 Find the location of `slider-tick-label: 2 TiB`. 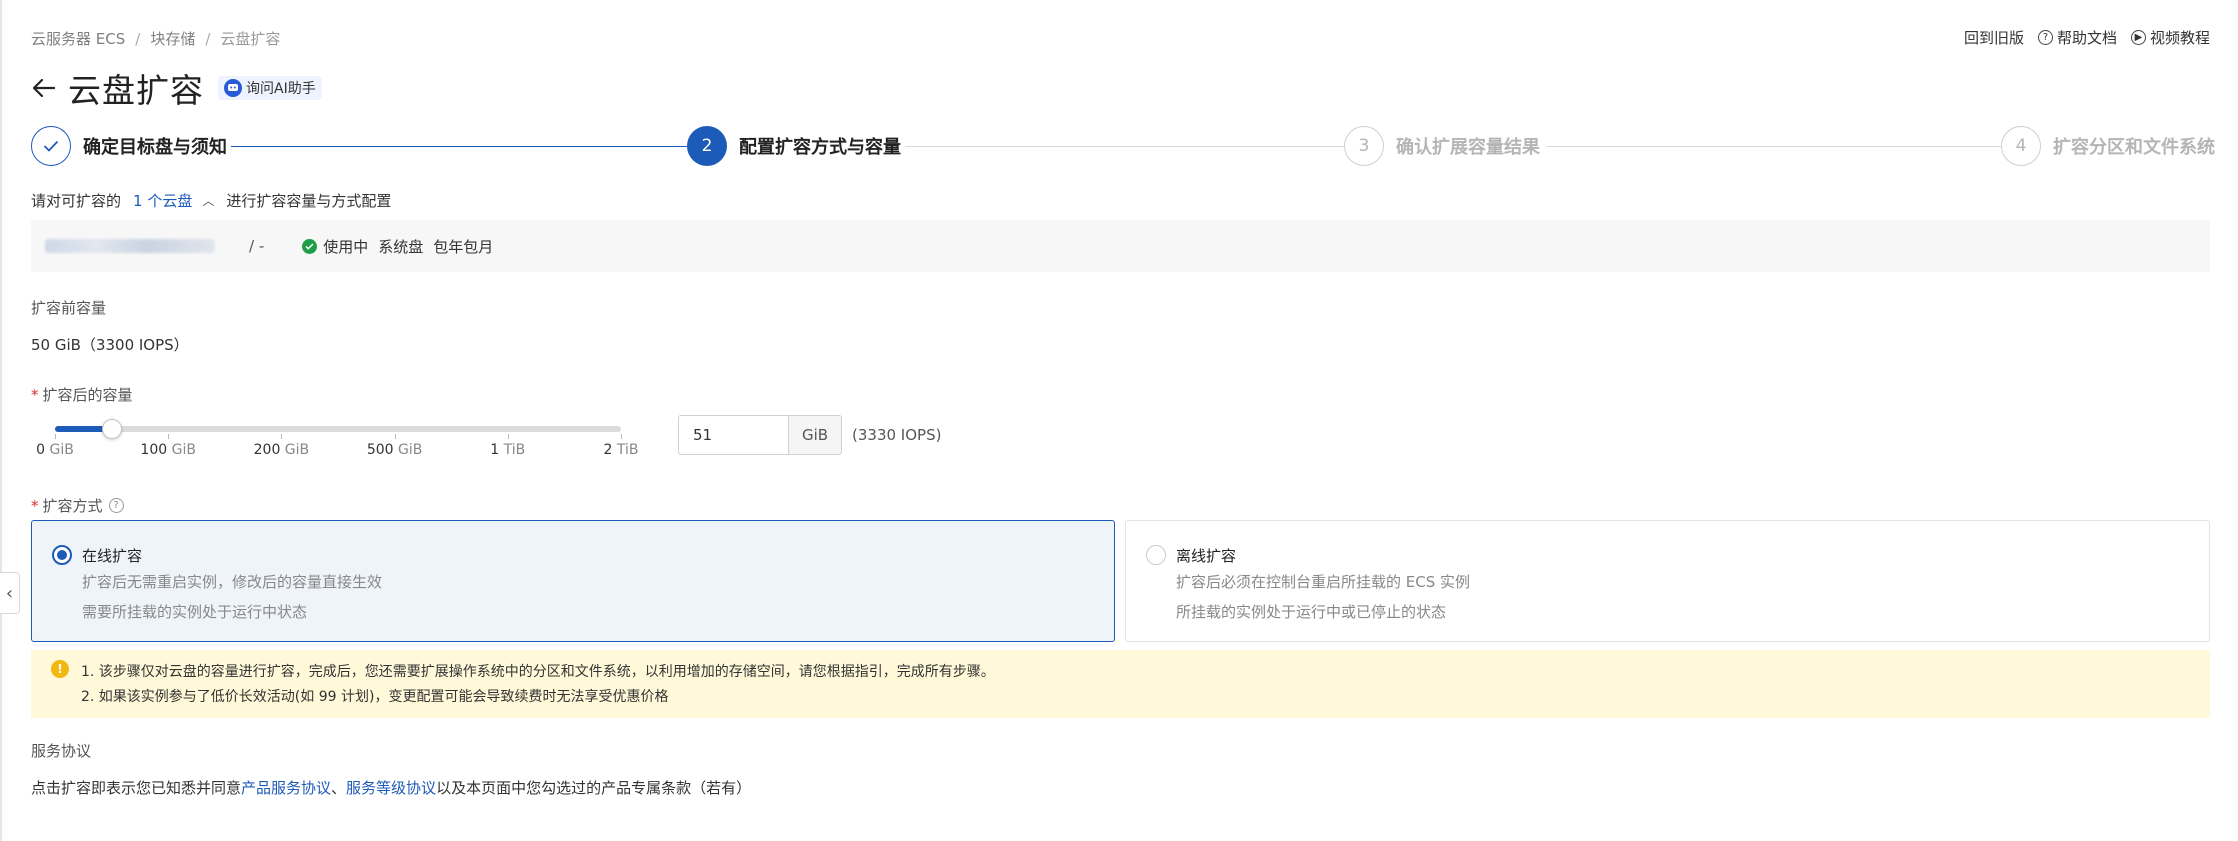

slider-tick-label: 2 TiB is located at coordinates (621, 450).